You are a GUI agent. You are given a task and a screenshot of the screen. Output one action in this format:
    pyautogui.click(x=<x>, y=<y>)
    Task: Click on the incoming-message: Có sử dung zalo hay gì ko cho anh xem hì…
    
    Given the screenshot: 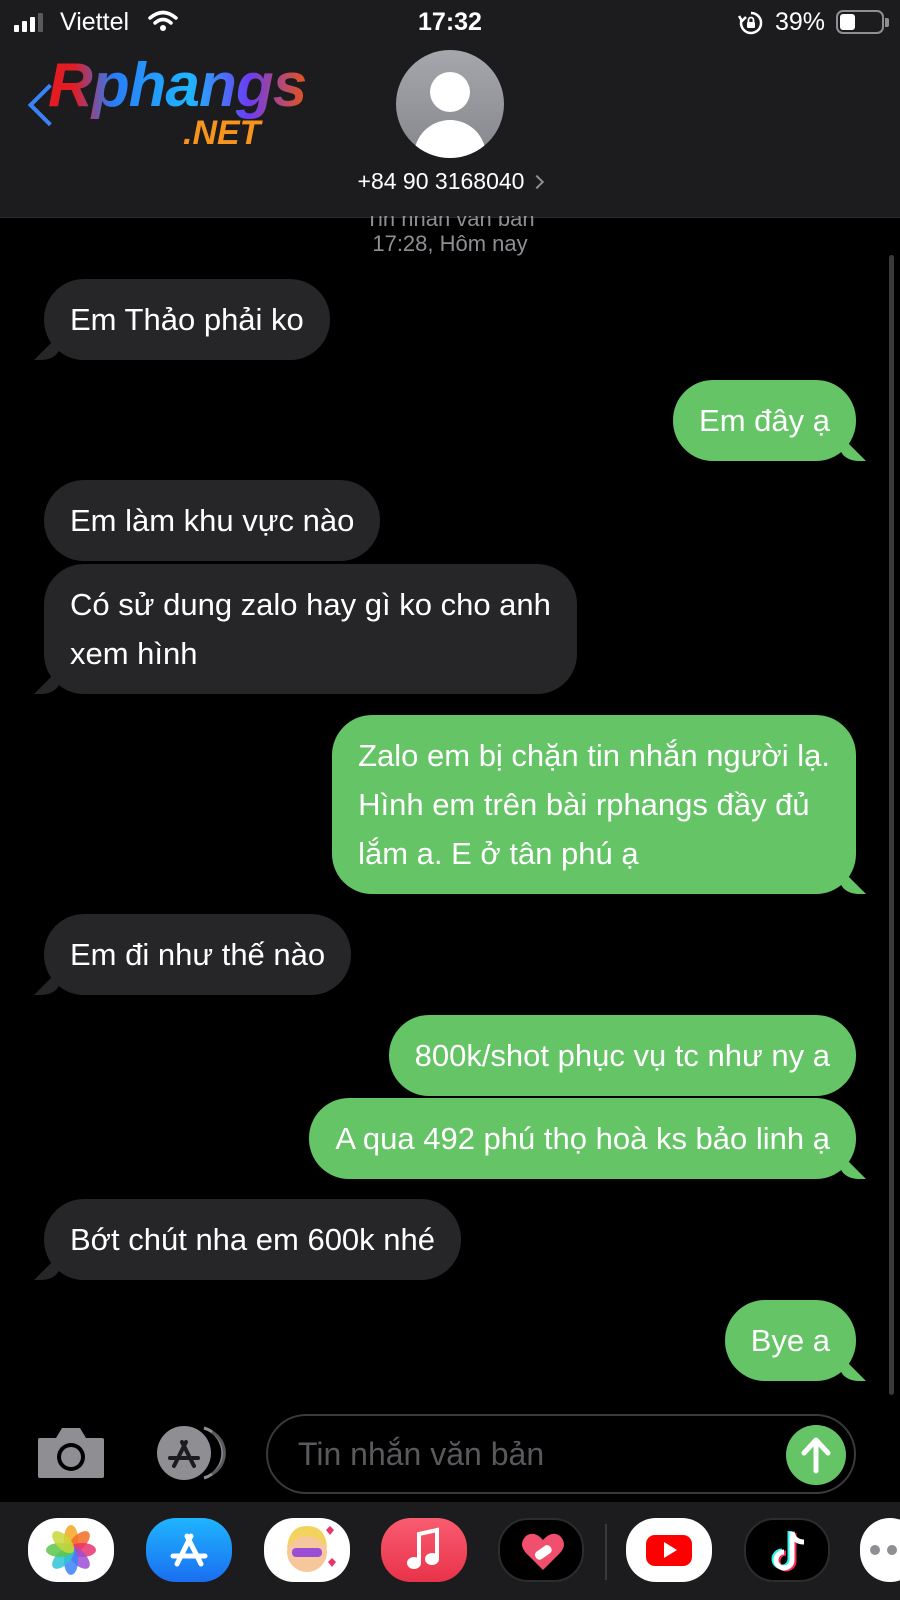 What is the action you would take?
    pyautogui.click(x=310, y=629)
    